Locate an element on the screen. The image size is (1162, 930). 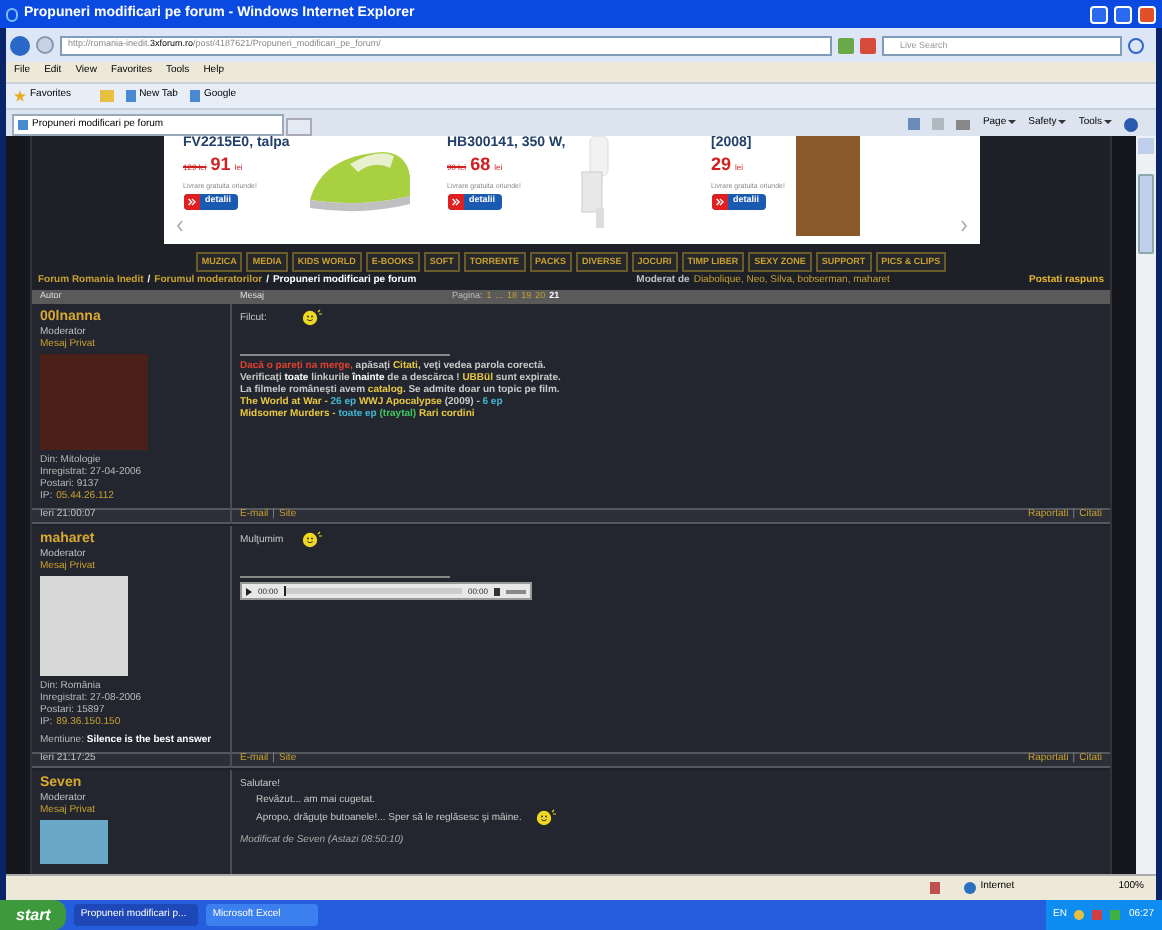
back-button is located at coordinates (20, 45).